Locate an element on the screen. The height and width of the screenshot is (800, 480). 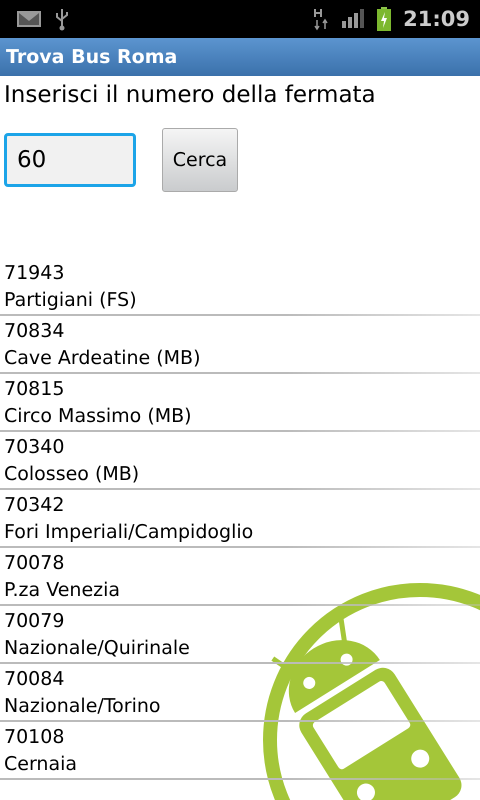
clock-time: 21:09 is located at coordinates (436, 19).